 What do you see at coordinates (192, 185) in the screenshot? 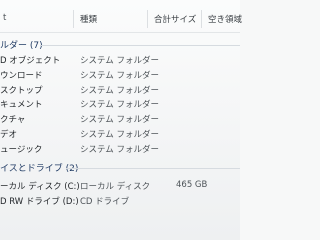
I see `item-total-size: 465 GB` at bounding box center [192, 185].